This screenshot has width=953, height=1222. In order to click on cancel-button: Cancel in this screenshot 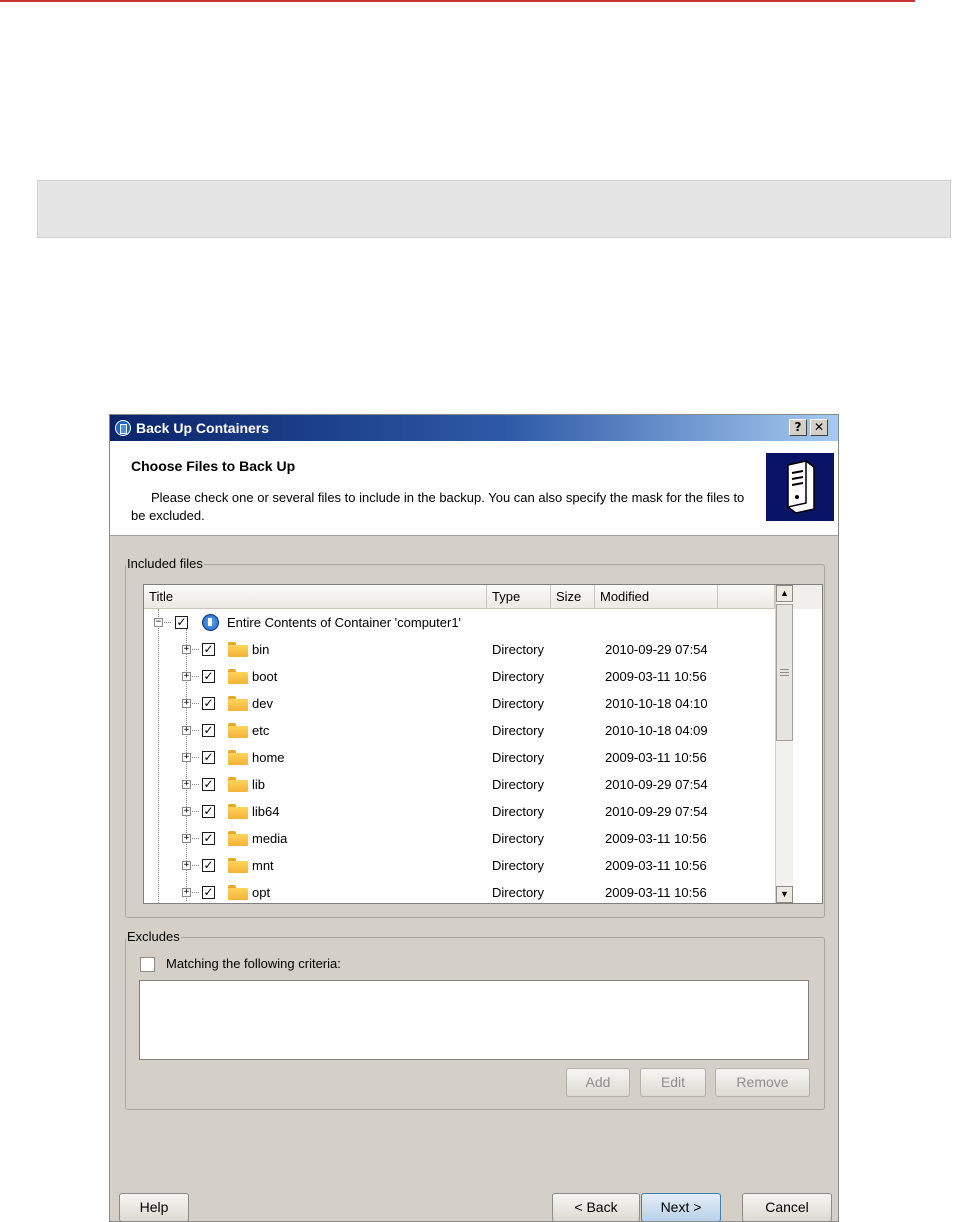, I will do `click(787, 1207)`.